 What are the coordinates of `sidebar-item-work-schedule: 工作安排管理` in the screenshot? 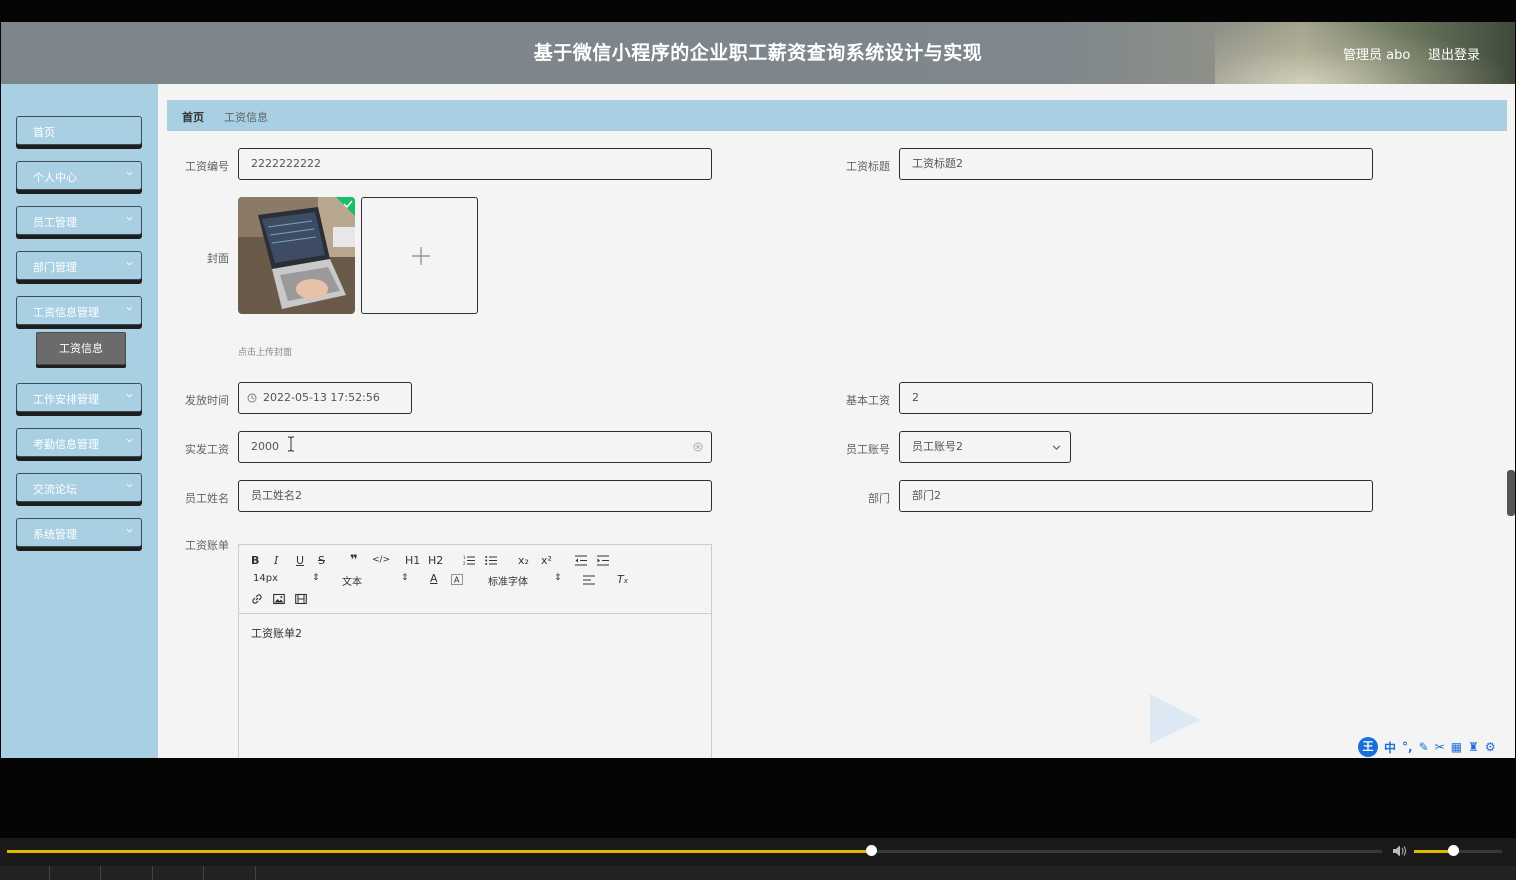 It's located at (79, 397).